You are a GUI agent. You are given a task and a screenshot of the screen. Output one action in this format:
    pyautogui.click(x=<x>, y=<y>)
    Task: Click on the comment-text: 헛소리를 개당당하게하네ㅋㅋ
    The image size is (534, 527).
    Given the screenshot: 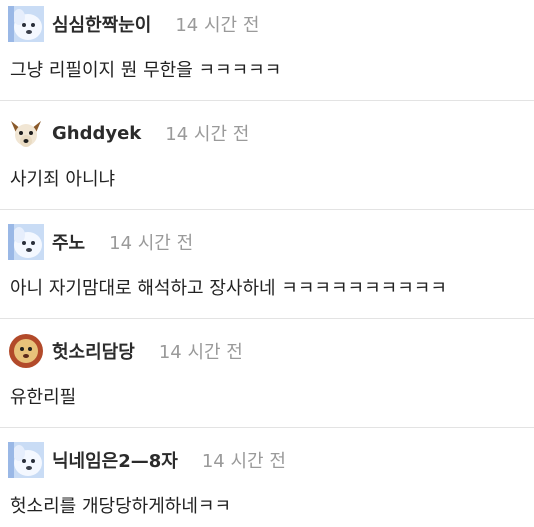 What is the action you would take?
    pyautogui.click(x=121, y=506)
    